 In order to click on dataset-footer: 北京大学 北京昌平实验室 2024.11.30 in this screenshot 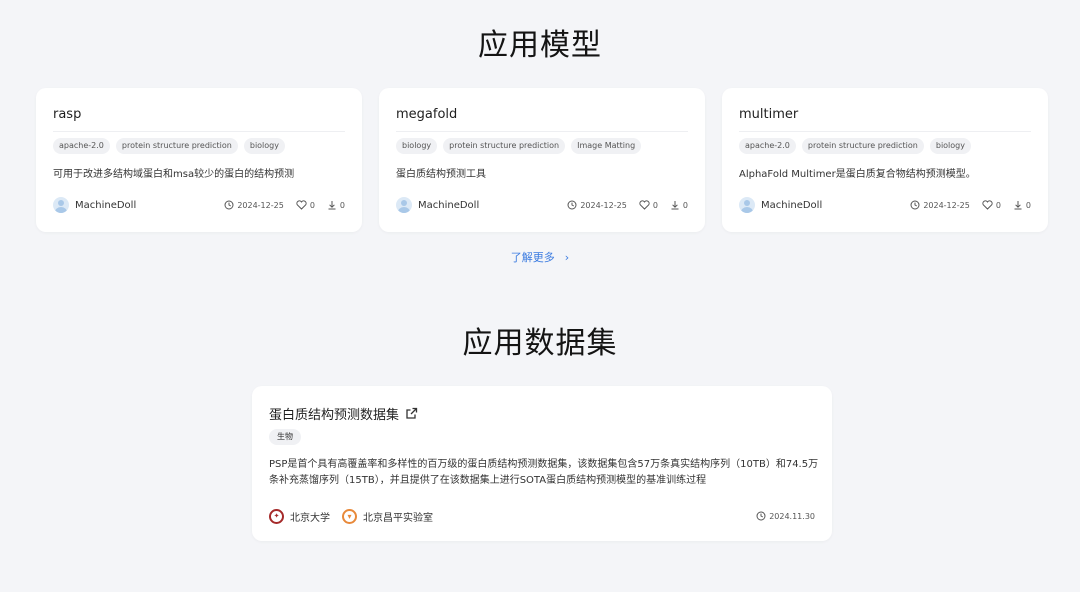, I will do `click(542, 516)`.